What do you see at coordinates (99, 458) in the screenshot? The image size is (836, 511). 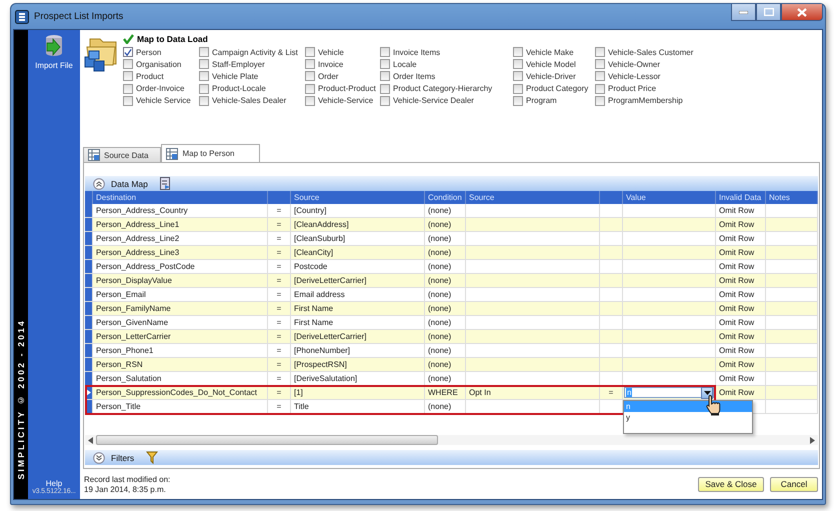 I see `expand-icon` at bounding box center [99, 458].